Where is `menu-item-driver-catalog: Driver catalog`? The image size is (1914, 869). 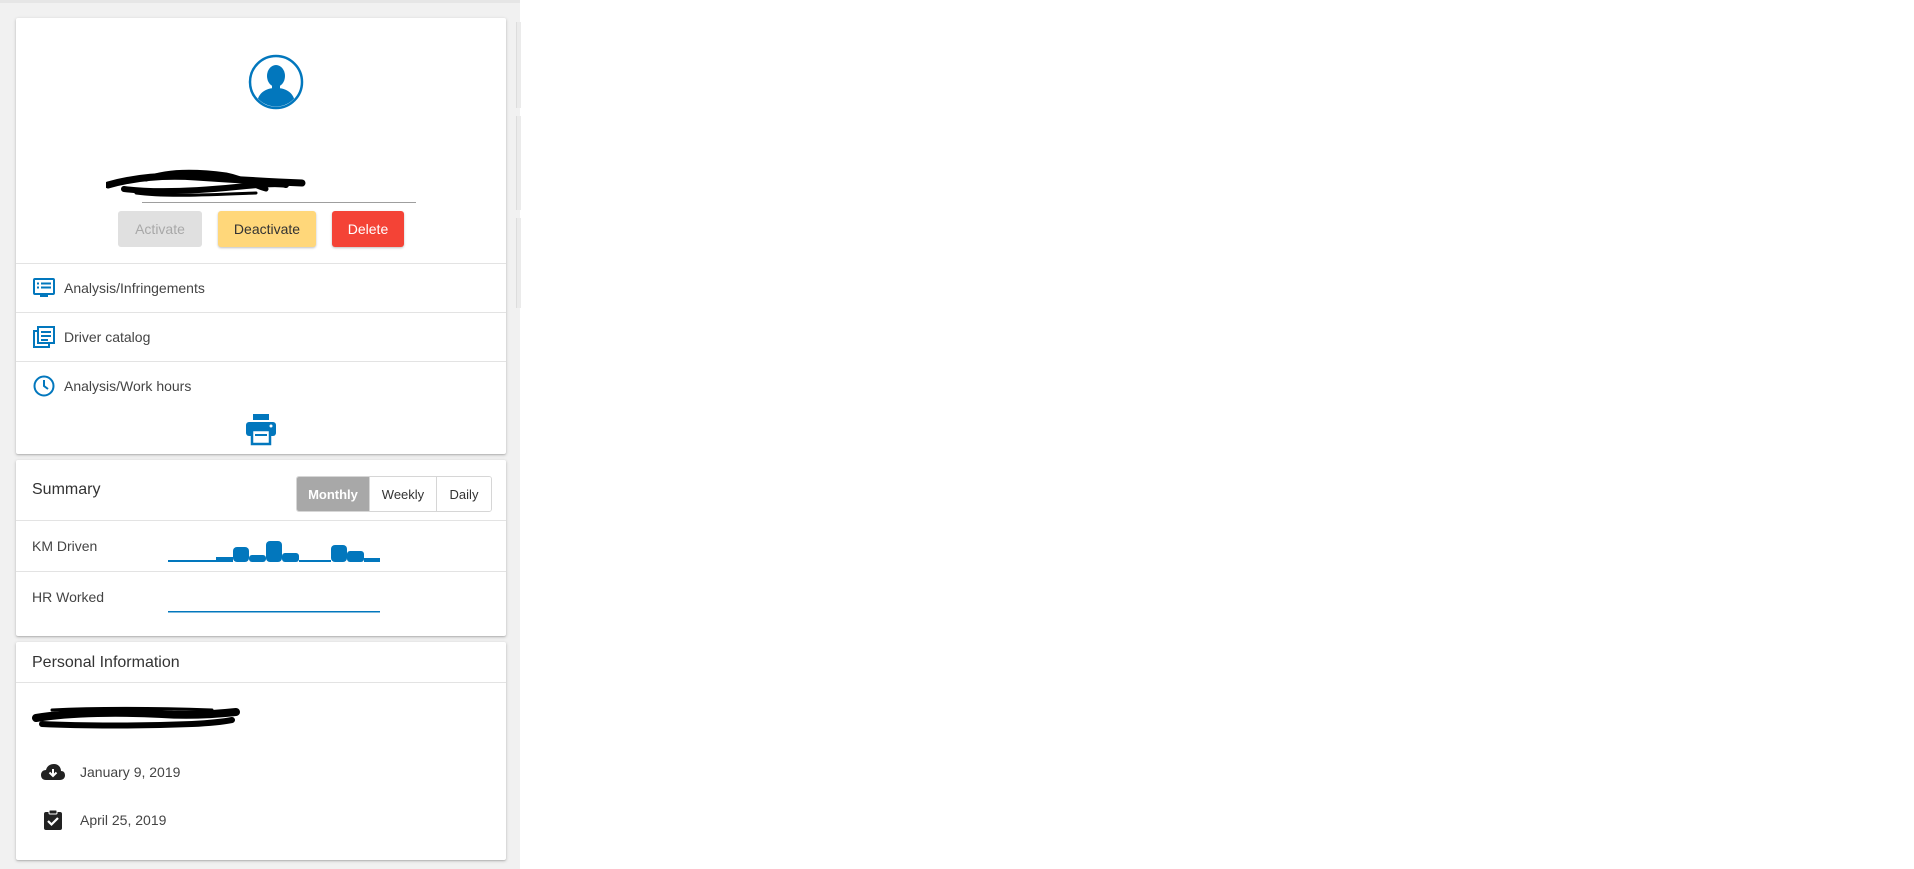 menu-item-driver-catalog: Driver catalog is located at coordinates (261, 336).